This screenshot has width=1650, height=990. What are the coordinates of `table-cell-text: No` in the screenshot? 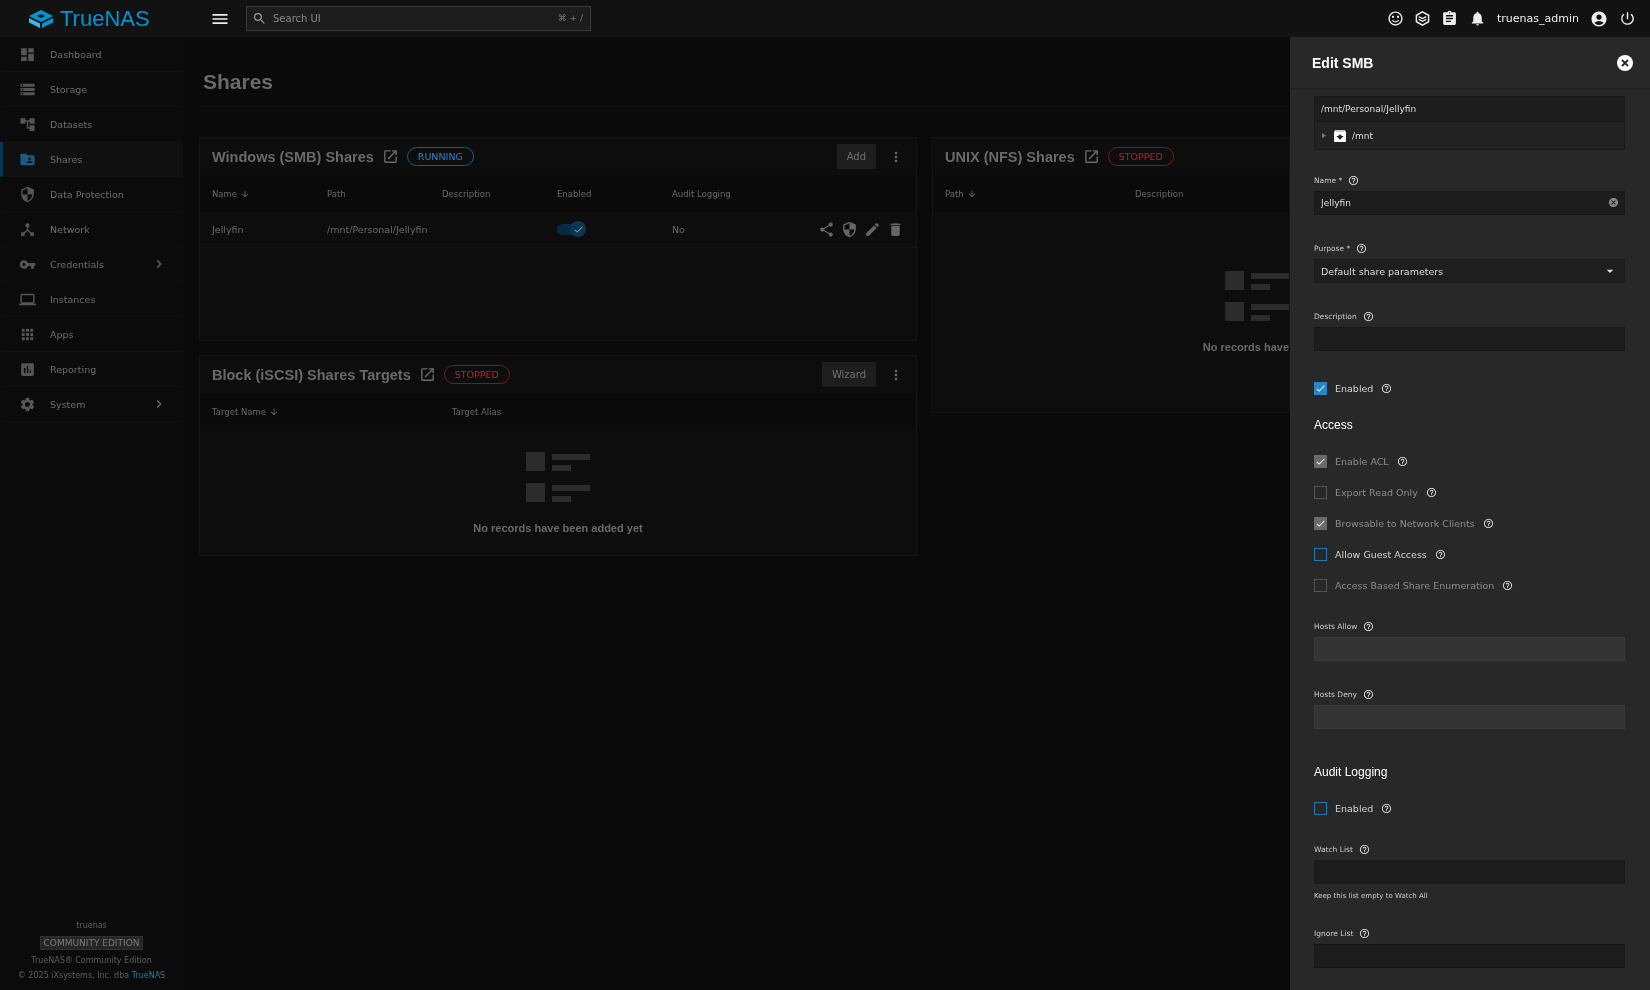 It's located at (679, 229).